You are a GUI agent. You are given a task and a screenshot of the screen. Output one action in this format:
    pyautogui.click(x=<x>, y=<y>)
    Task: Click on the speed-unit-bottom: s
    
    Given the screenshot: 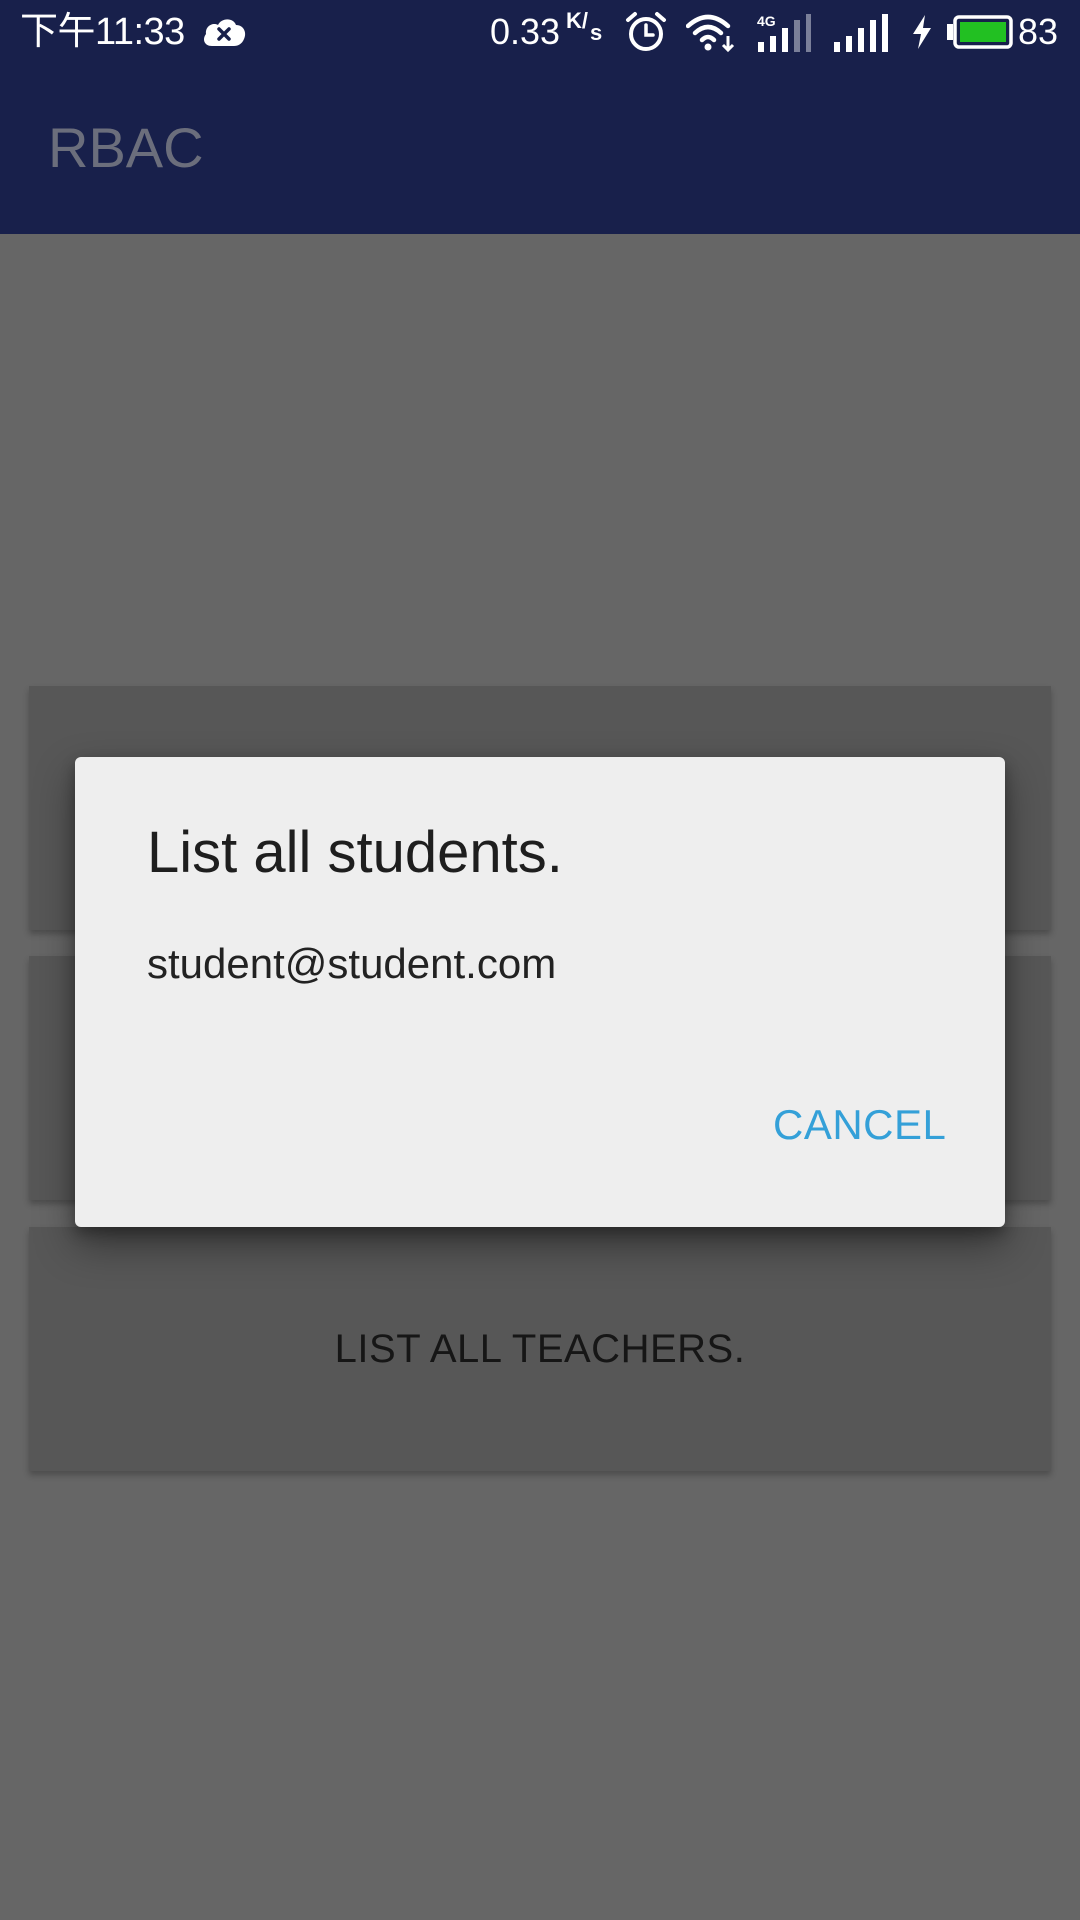 What is the action you would take?
    pyautogui.click(x=596, y=32)
    